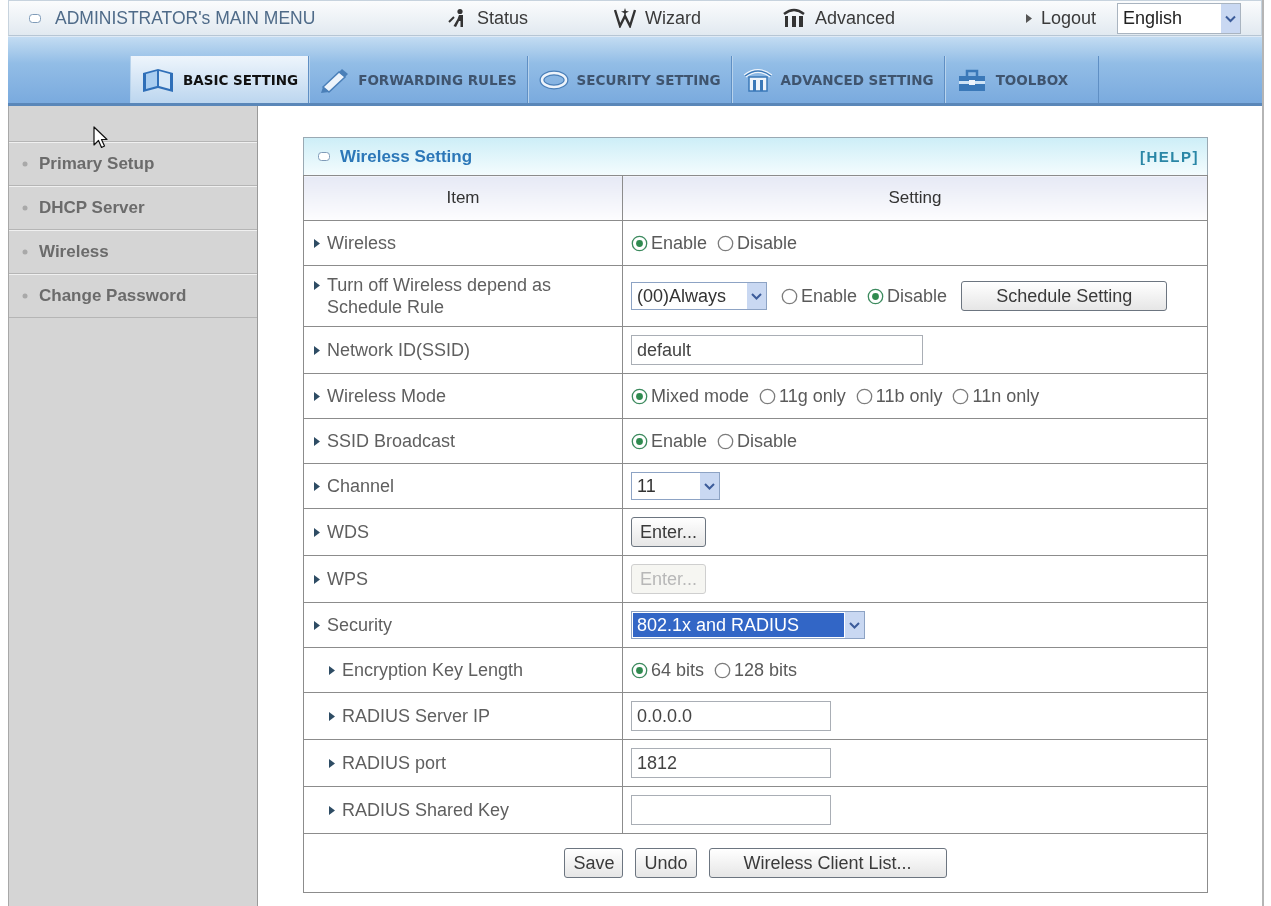 This screenshot has width=1271, height=906. Describe the element at coordinates (113, 296) in the screenshot. I see `sidebar-link: Change Password` at that location.